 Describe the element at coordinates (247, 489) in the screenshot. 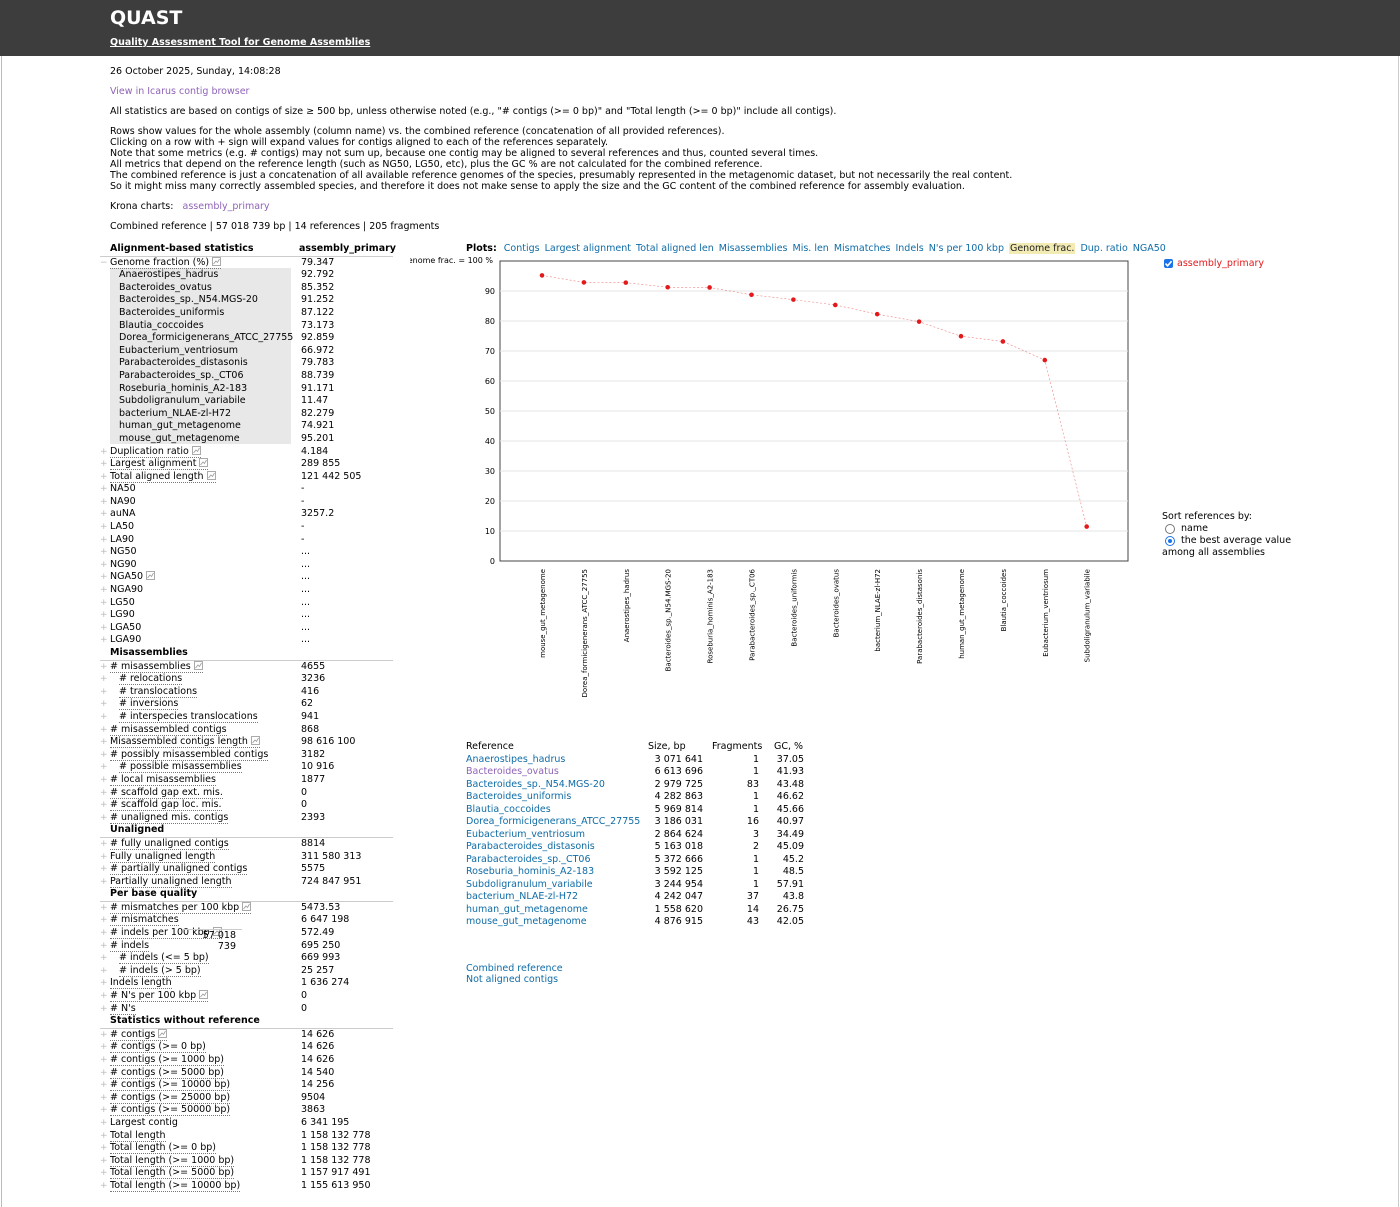

I see `stat-row-na50: + NA50 -` at that location.